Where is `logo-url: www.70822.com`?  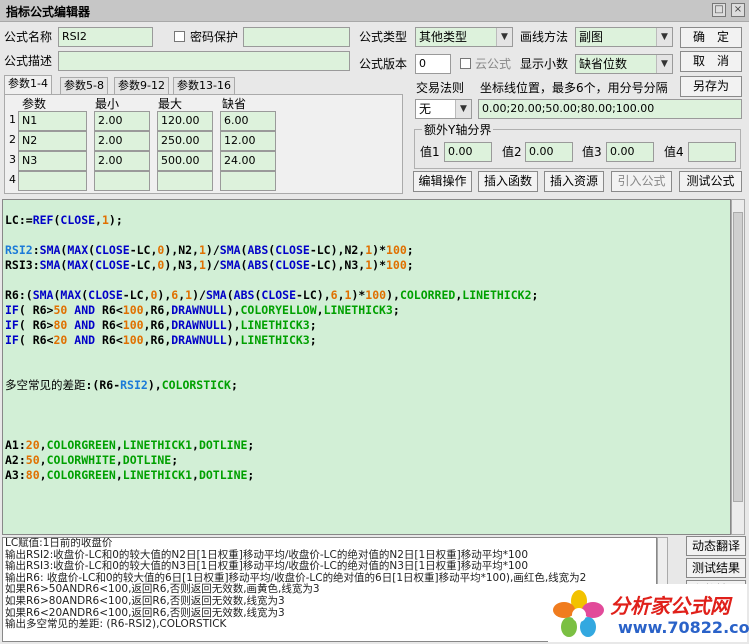
logo-url: www.70822.com is located at coordinates (683, 627).